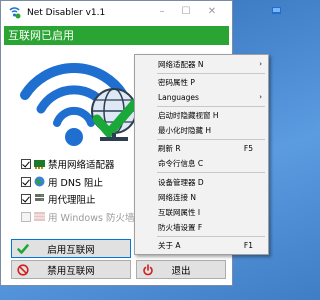 This screenshot has height=300, width=320. I want to click on option-disable-adapter: 禁用网络适配器, so click(68, 163).